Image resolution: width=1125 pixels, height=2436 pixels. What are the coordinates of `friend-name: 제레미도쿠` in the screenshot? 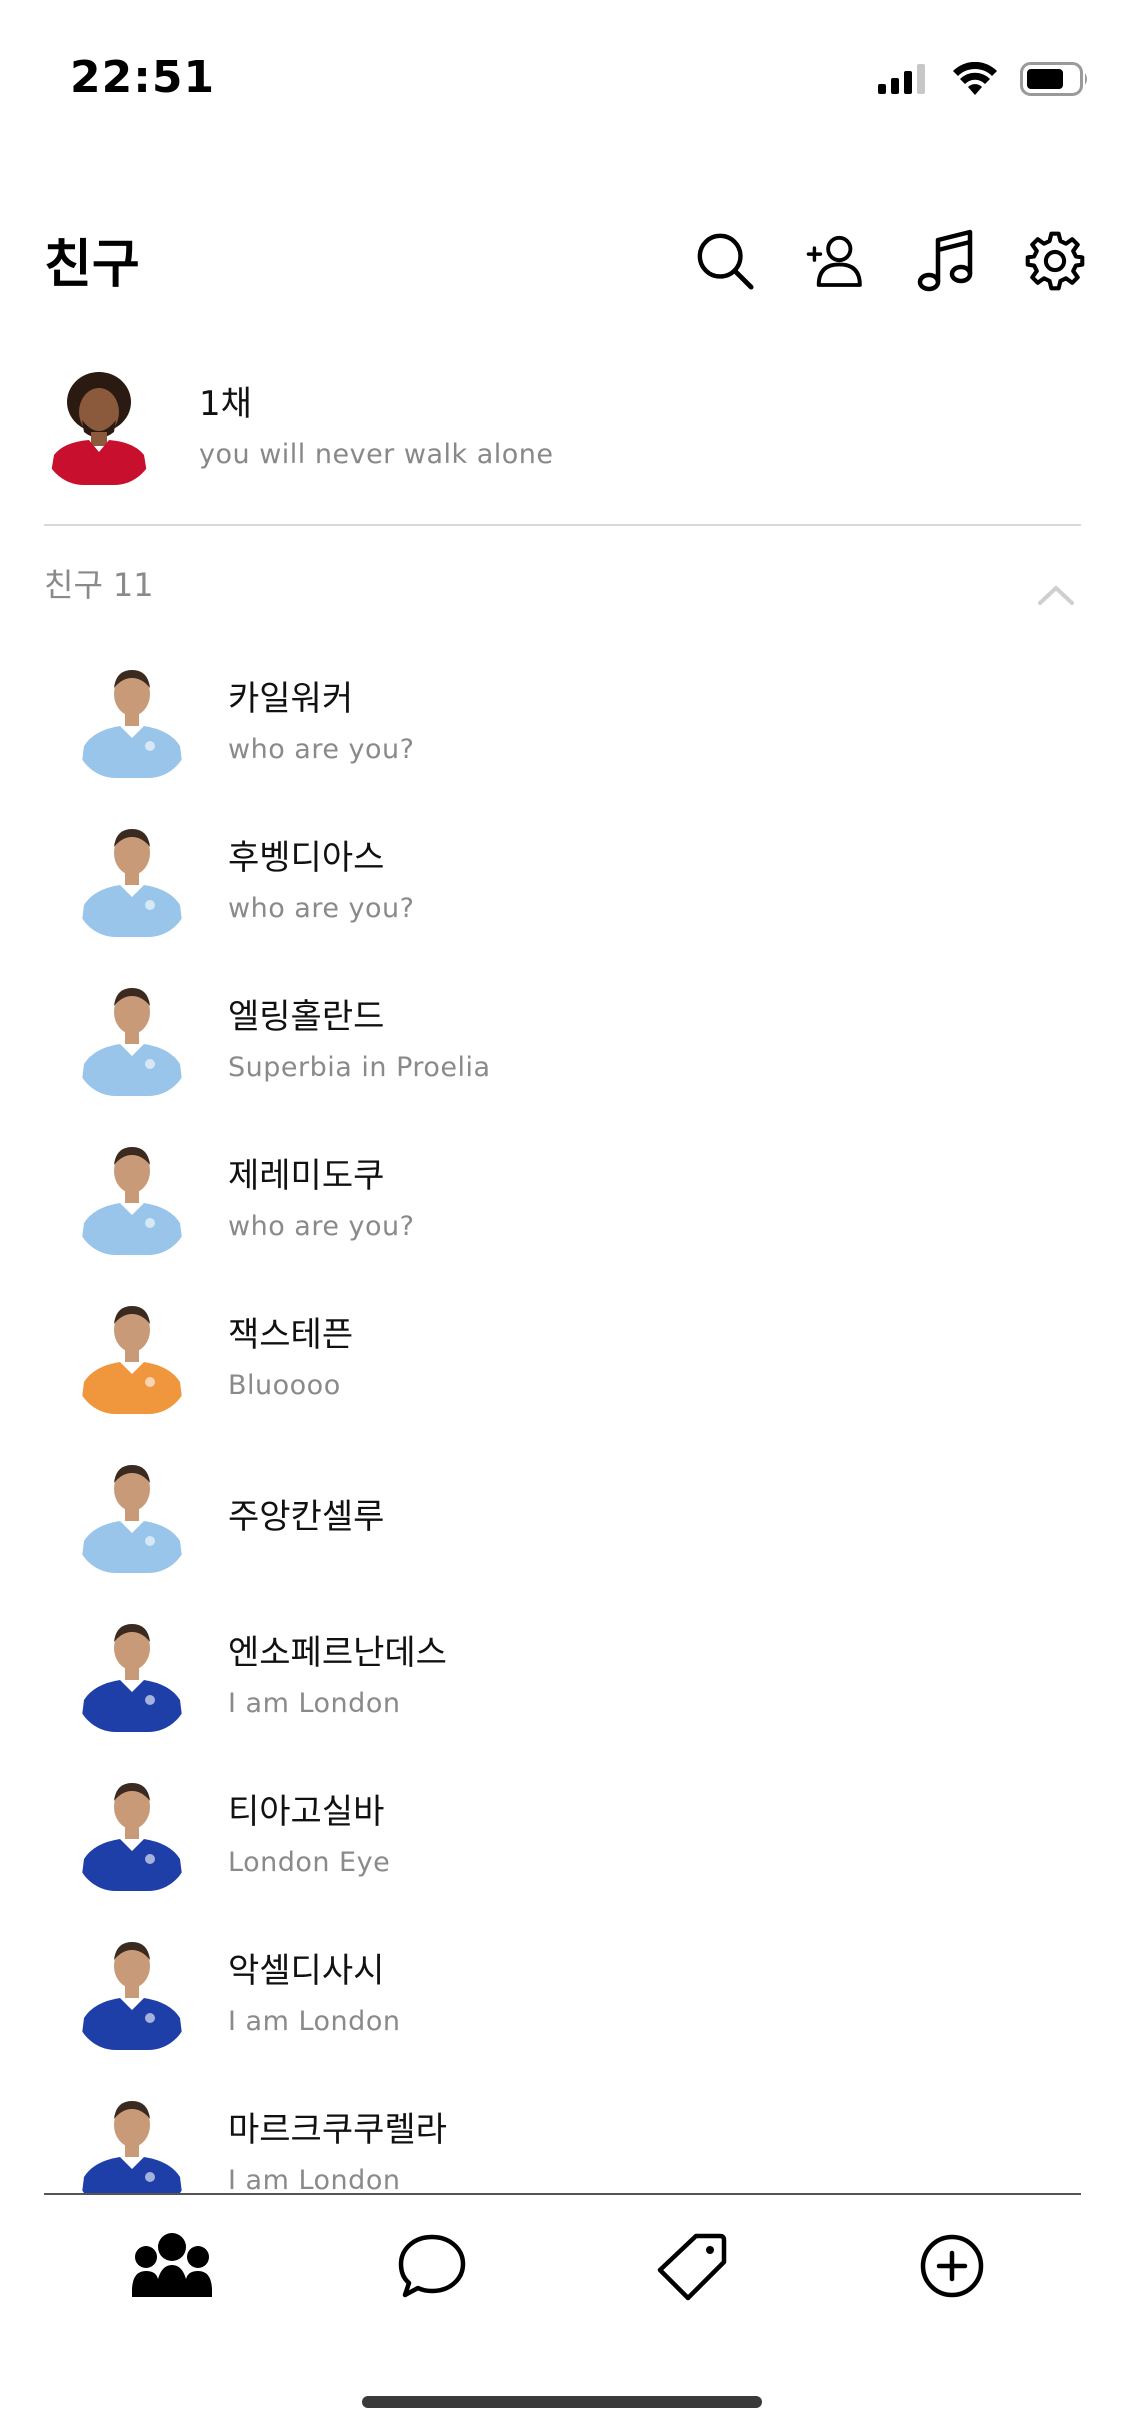 It's located at (306, 1176).